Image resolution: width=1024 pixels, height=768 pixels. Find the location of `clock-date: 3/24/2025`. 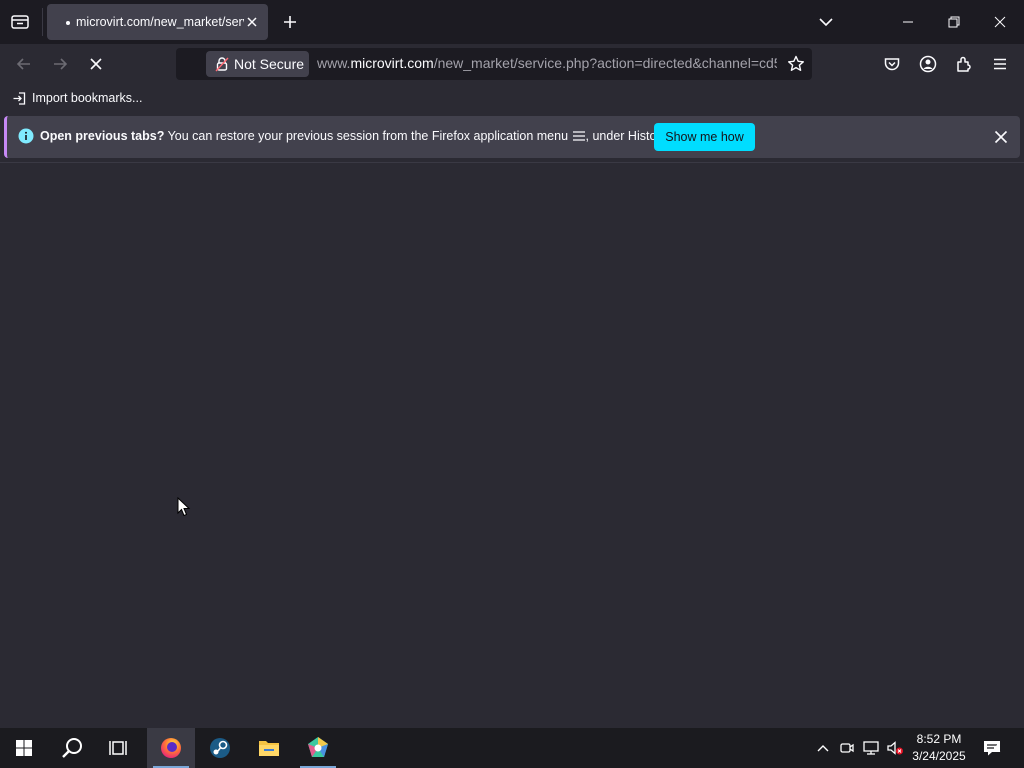

clock-date: 3/24/2025 is located at coordinates (939, 756).